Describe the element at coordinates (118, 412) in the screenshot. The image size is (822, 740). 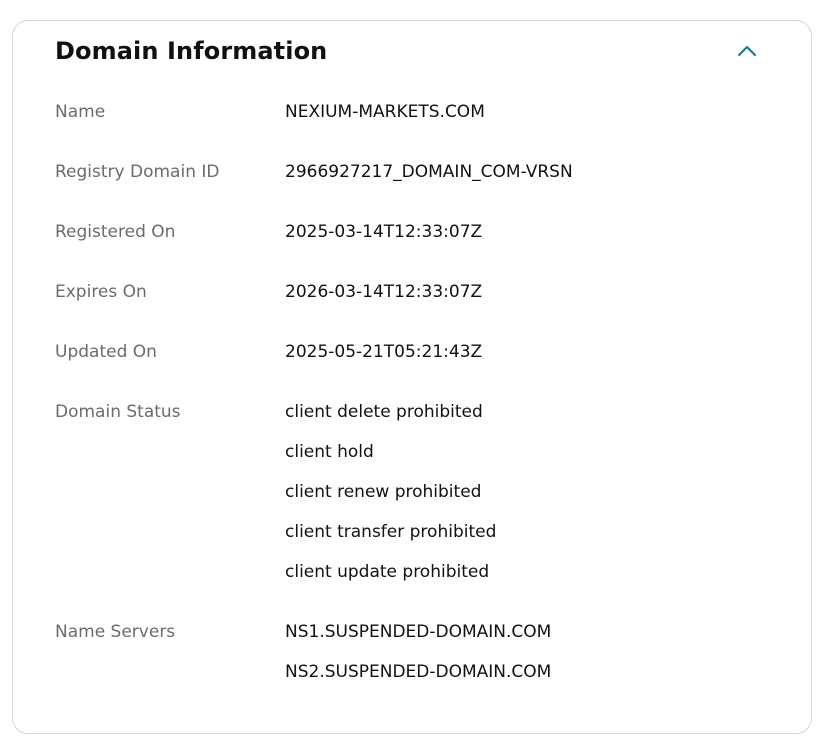
I see `domain-status-label: Domain Status` at that location.